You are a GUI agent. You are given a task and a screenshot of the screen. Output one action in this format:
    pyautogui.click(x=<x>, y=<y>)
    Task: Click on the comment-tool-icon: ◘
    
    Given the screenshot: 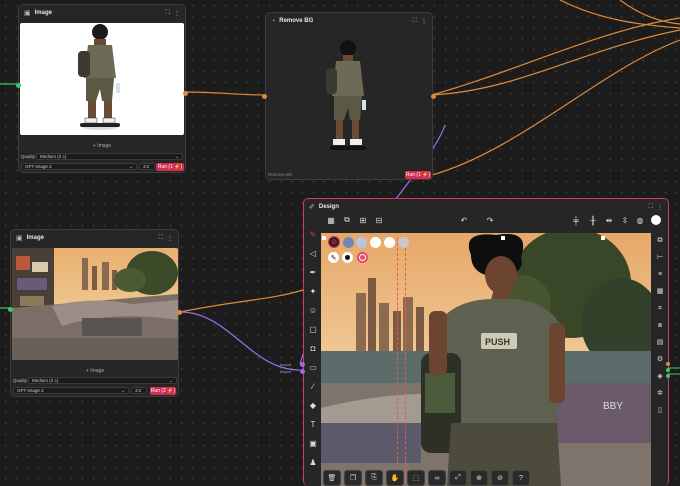 What is the action you would take?
    pyautogui.click(x=313, y=349)
    